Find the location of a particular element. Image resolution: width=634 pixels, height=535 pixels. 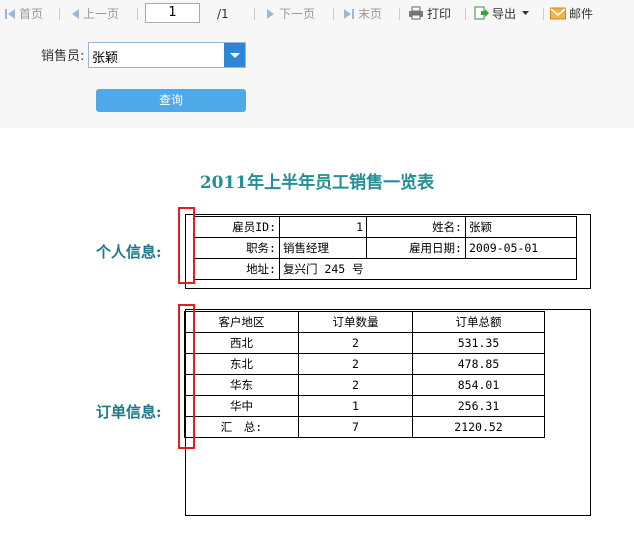

order-info-label: 订单信息: is located at coordinates (129, 412).